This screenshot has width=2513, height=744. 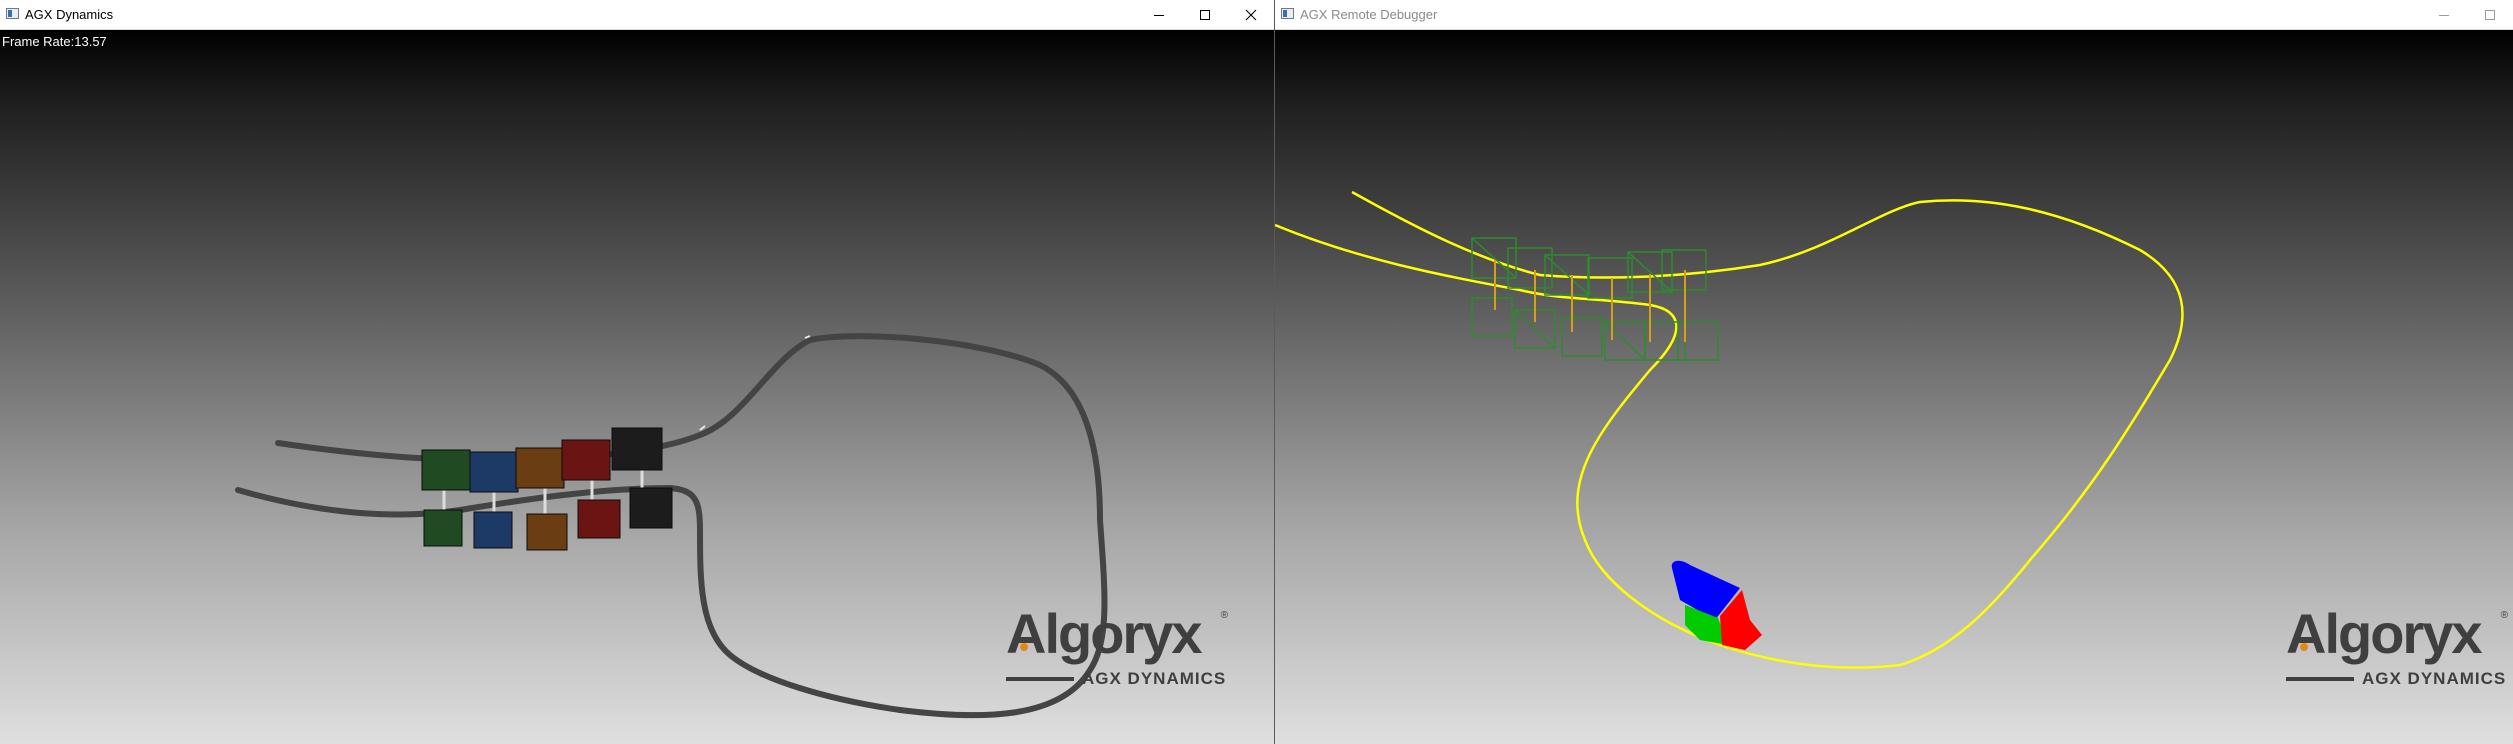 What do you see at coordinates (542, 460) in the screenshot?
I see `upper-boxes` at bounding box center [542, 460].